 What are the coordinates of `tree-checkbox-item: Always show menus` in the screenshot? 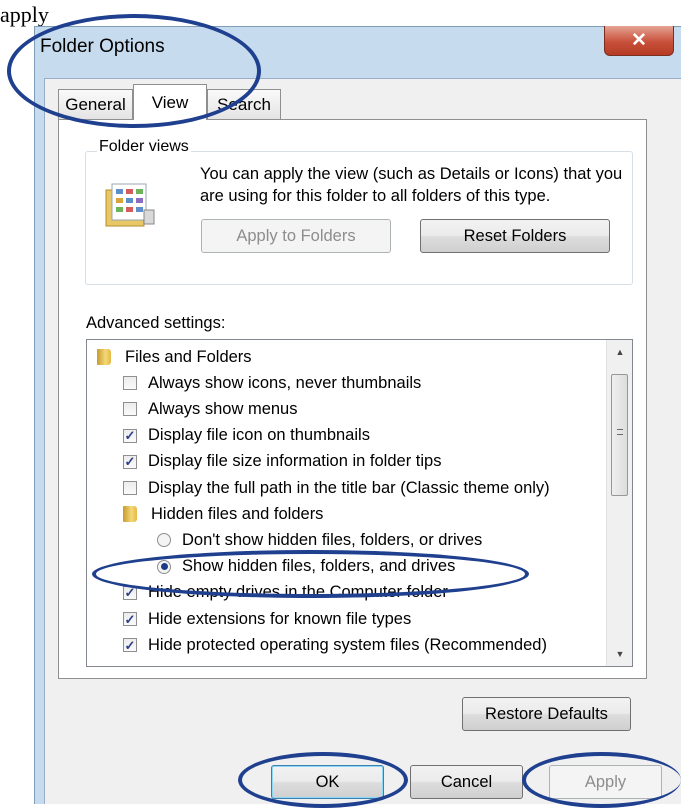 It's located at (192, 409).